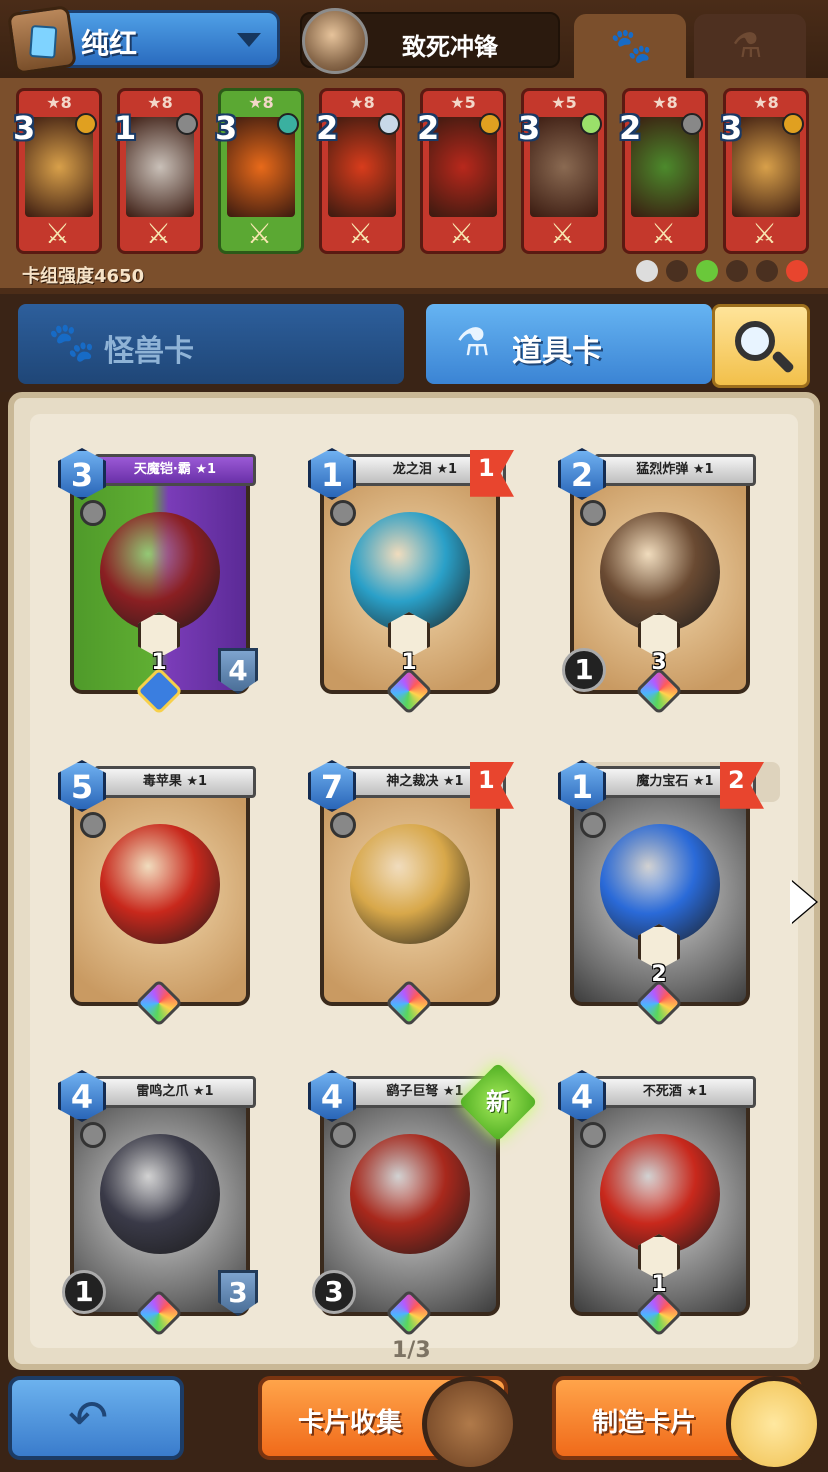 The height and width of the screenshot is (1472, 828). I want to click on card-title-banner: 天魔铠·霸 ★1, so click(175, 470).